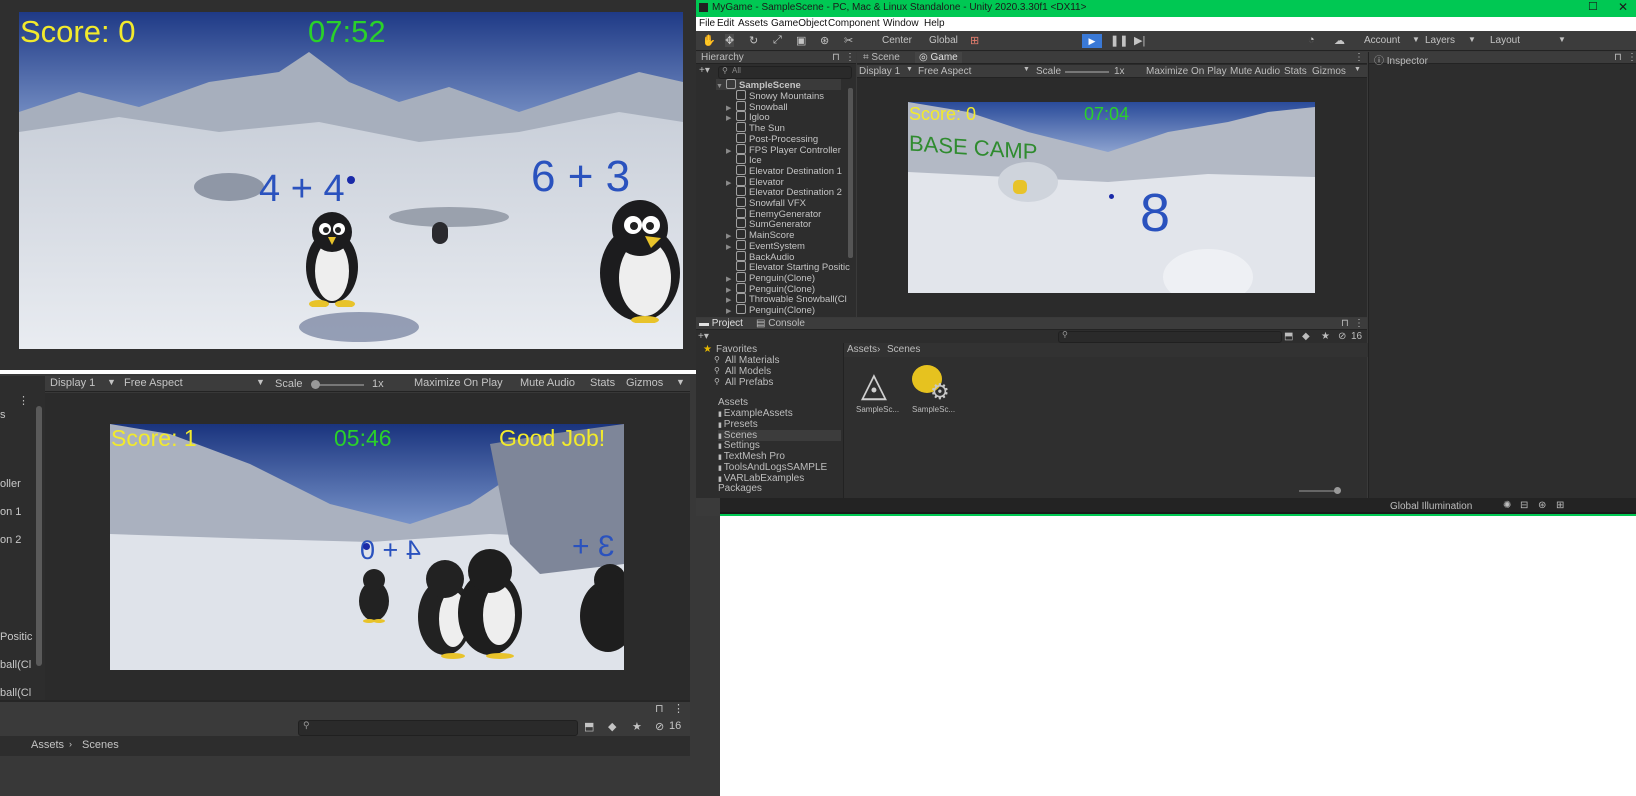 This screenshot has height=796, width=1636. What do you see at coordinates (1505, 40) in the screenshot?
I see `layout-dropdown: Layout` at bounding box center [1505, 40].